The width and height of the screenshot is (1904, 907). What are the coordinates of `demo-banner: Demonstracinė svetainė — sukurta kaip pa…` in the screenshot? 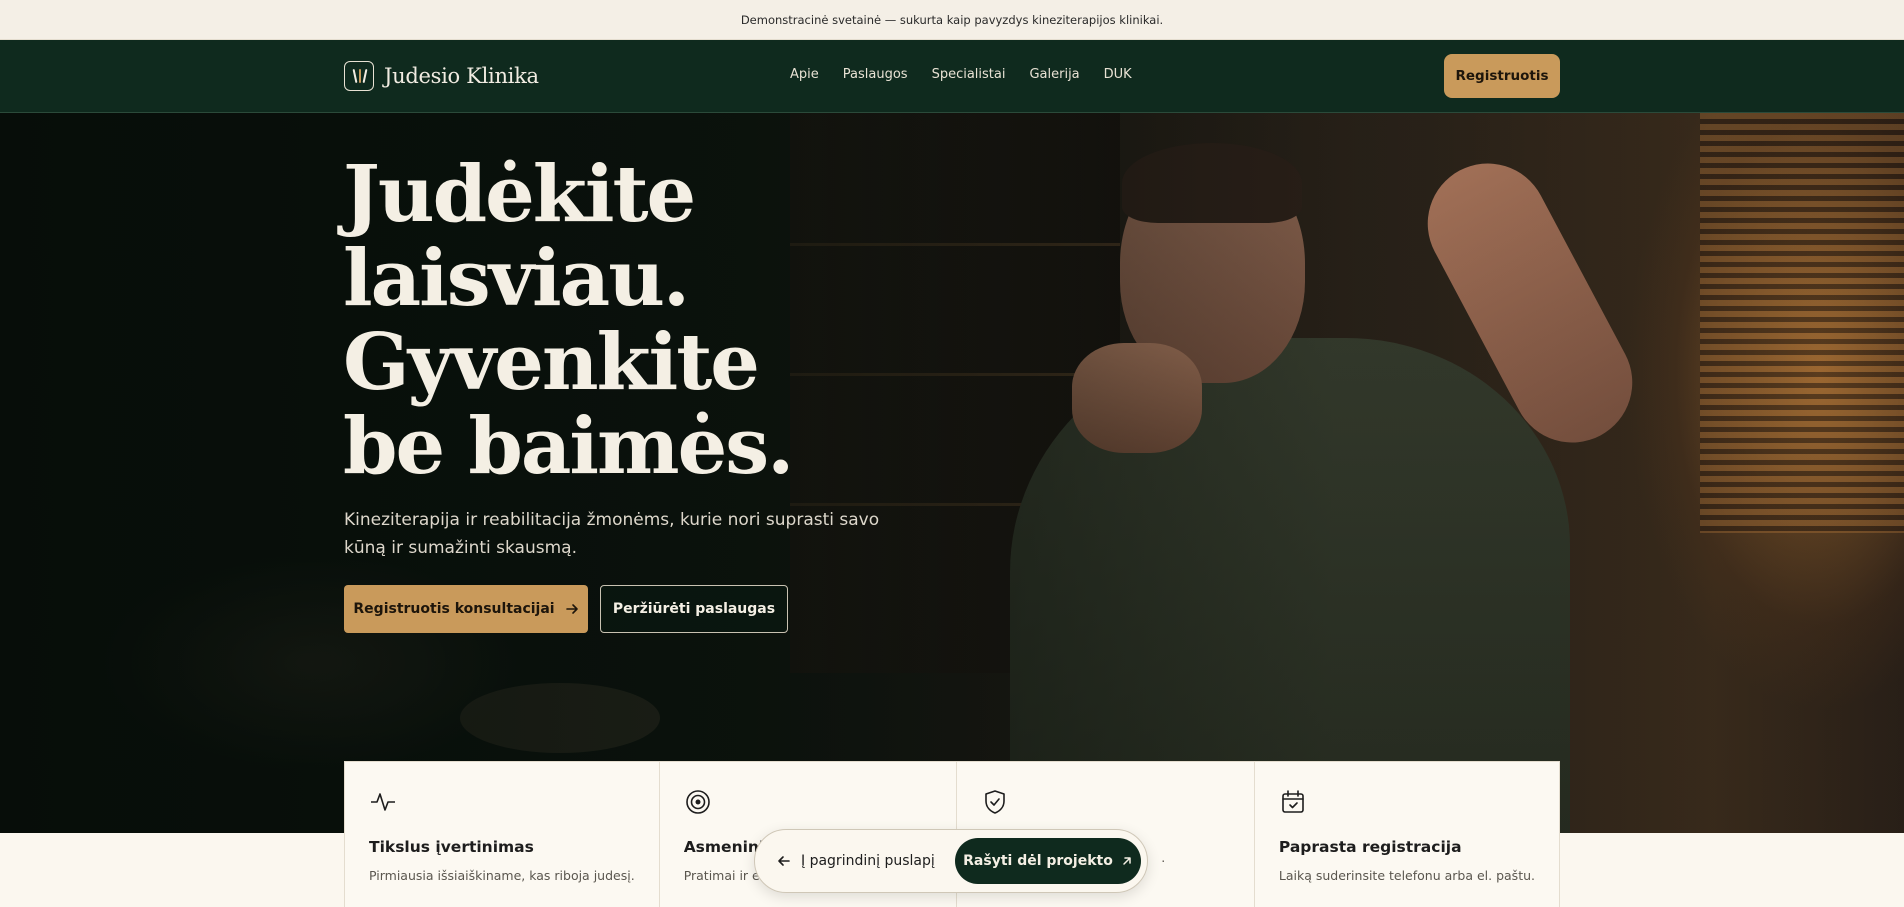 It's located at (952, 20).